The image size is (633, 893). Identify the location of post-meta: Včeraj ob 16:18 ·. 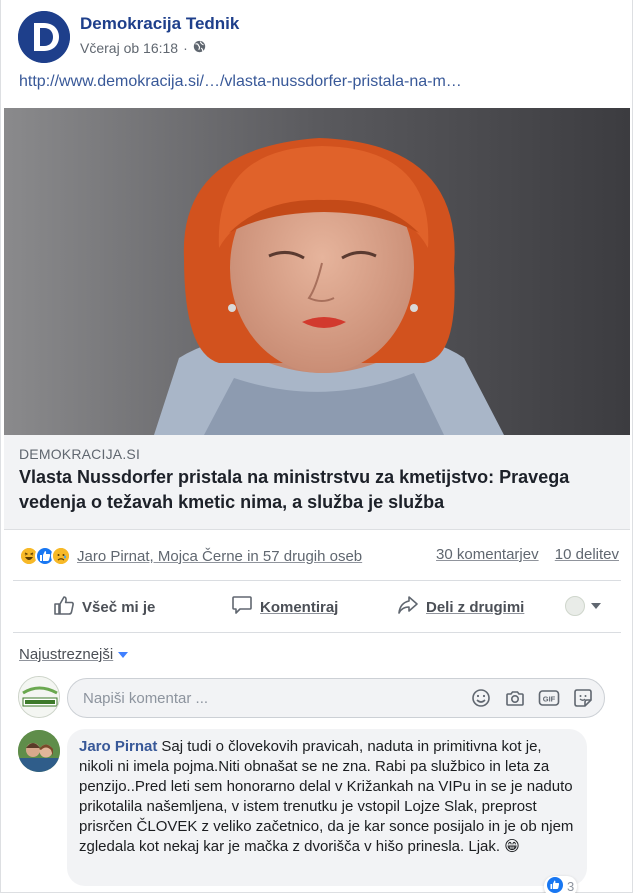
(143, 48).